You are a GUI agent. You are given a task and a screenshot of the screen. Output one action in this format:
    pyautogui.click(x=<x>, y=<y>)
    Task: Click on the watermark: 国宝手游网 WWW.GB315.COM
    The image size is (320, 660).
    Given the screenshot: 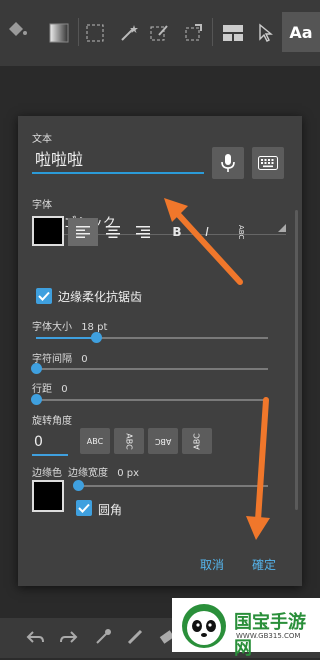 What is the action you would take?
    pyautogui.click(x=246, y=628)
    